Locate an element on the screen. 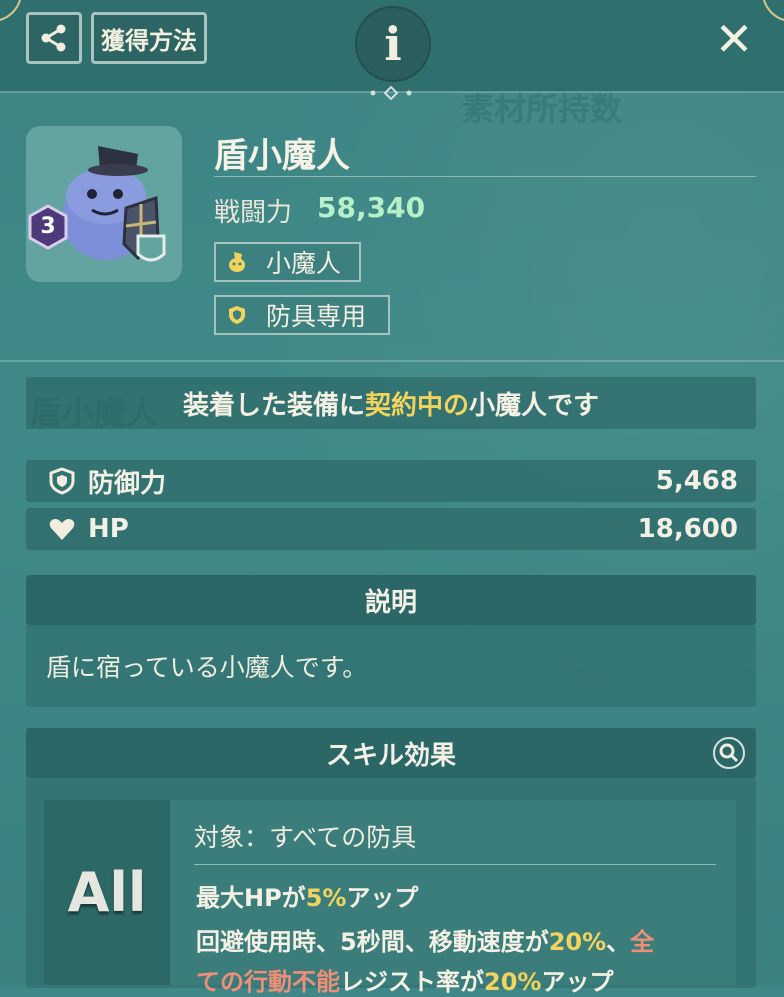 This screenshot has width=784, height=997. close-button: ✕ is located at coordinates (734, 39).